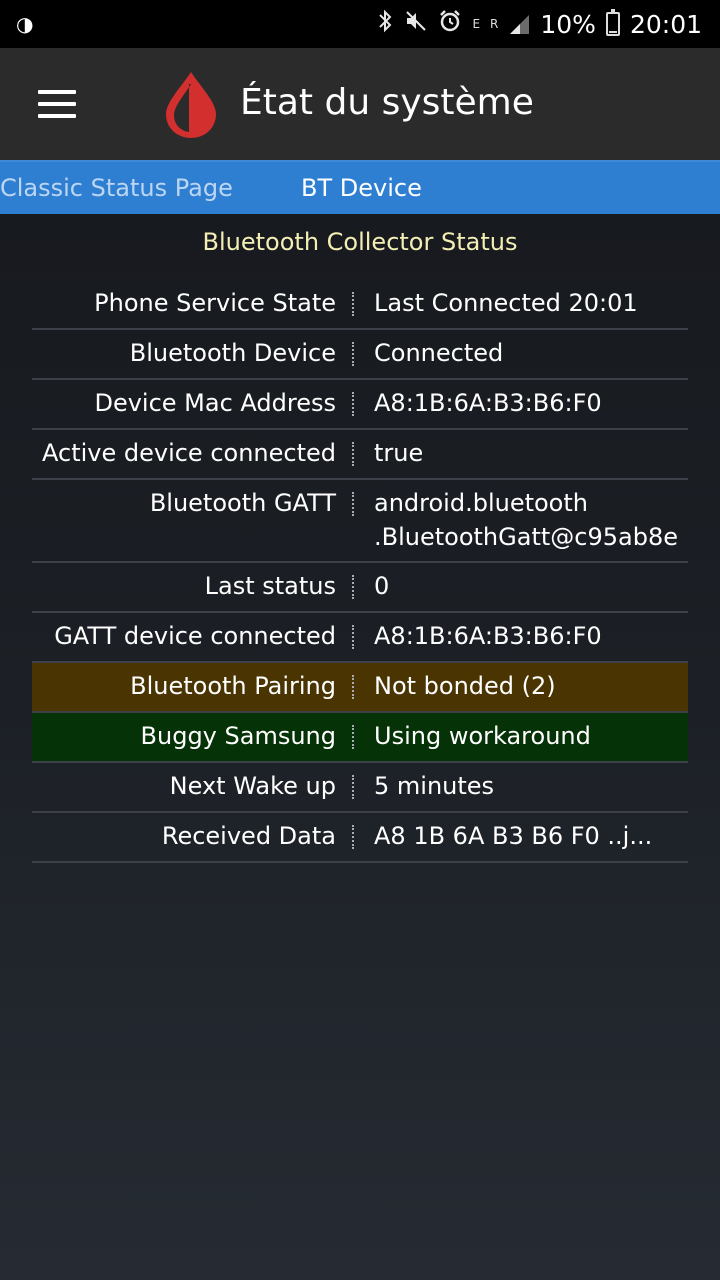 This screenshot has height=1280, width=720. What do you see at coordinates (399, 453) in the screenshot?
I see `row-value: true` at bounding box center [399, 453].